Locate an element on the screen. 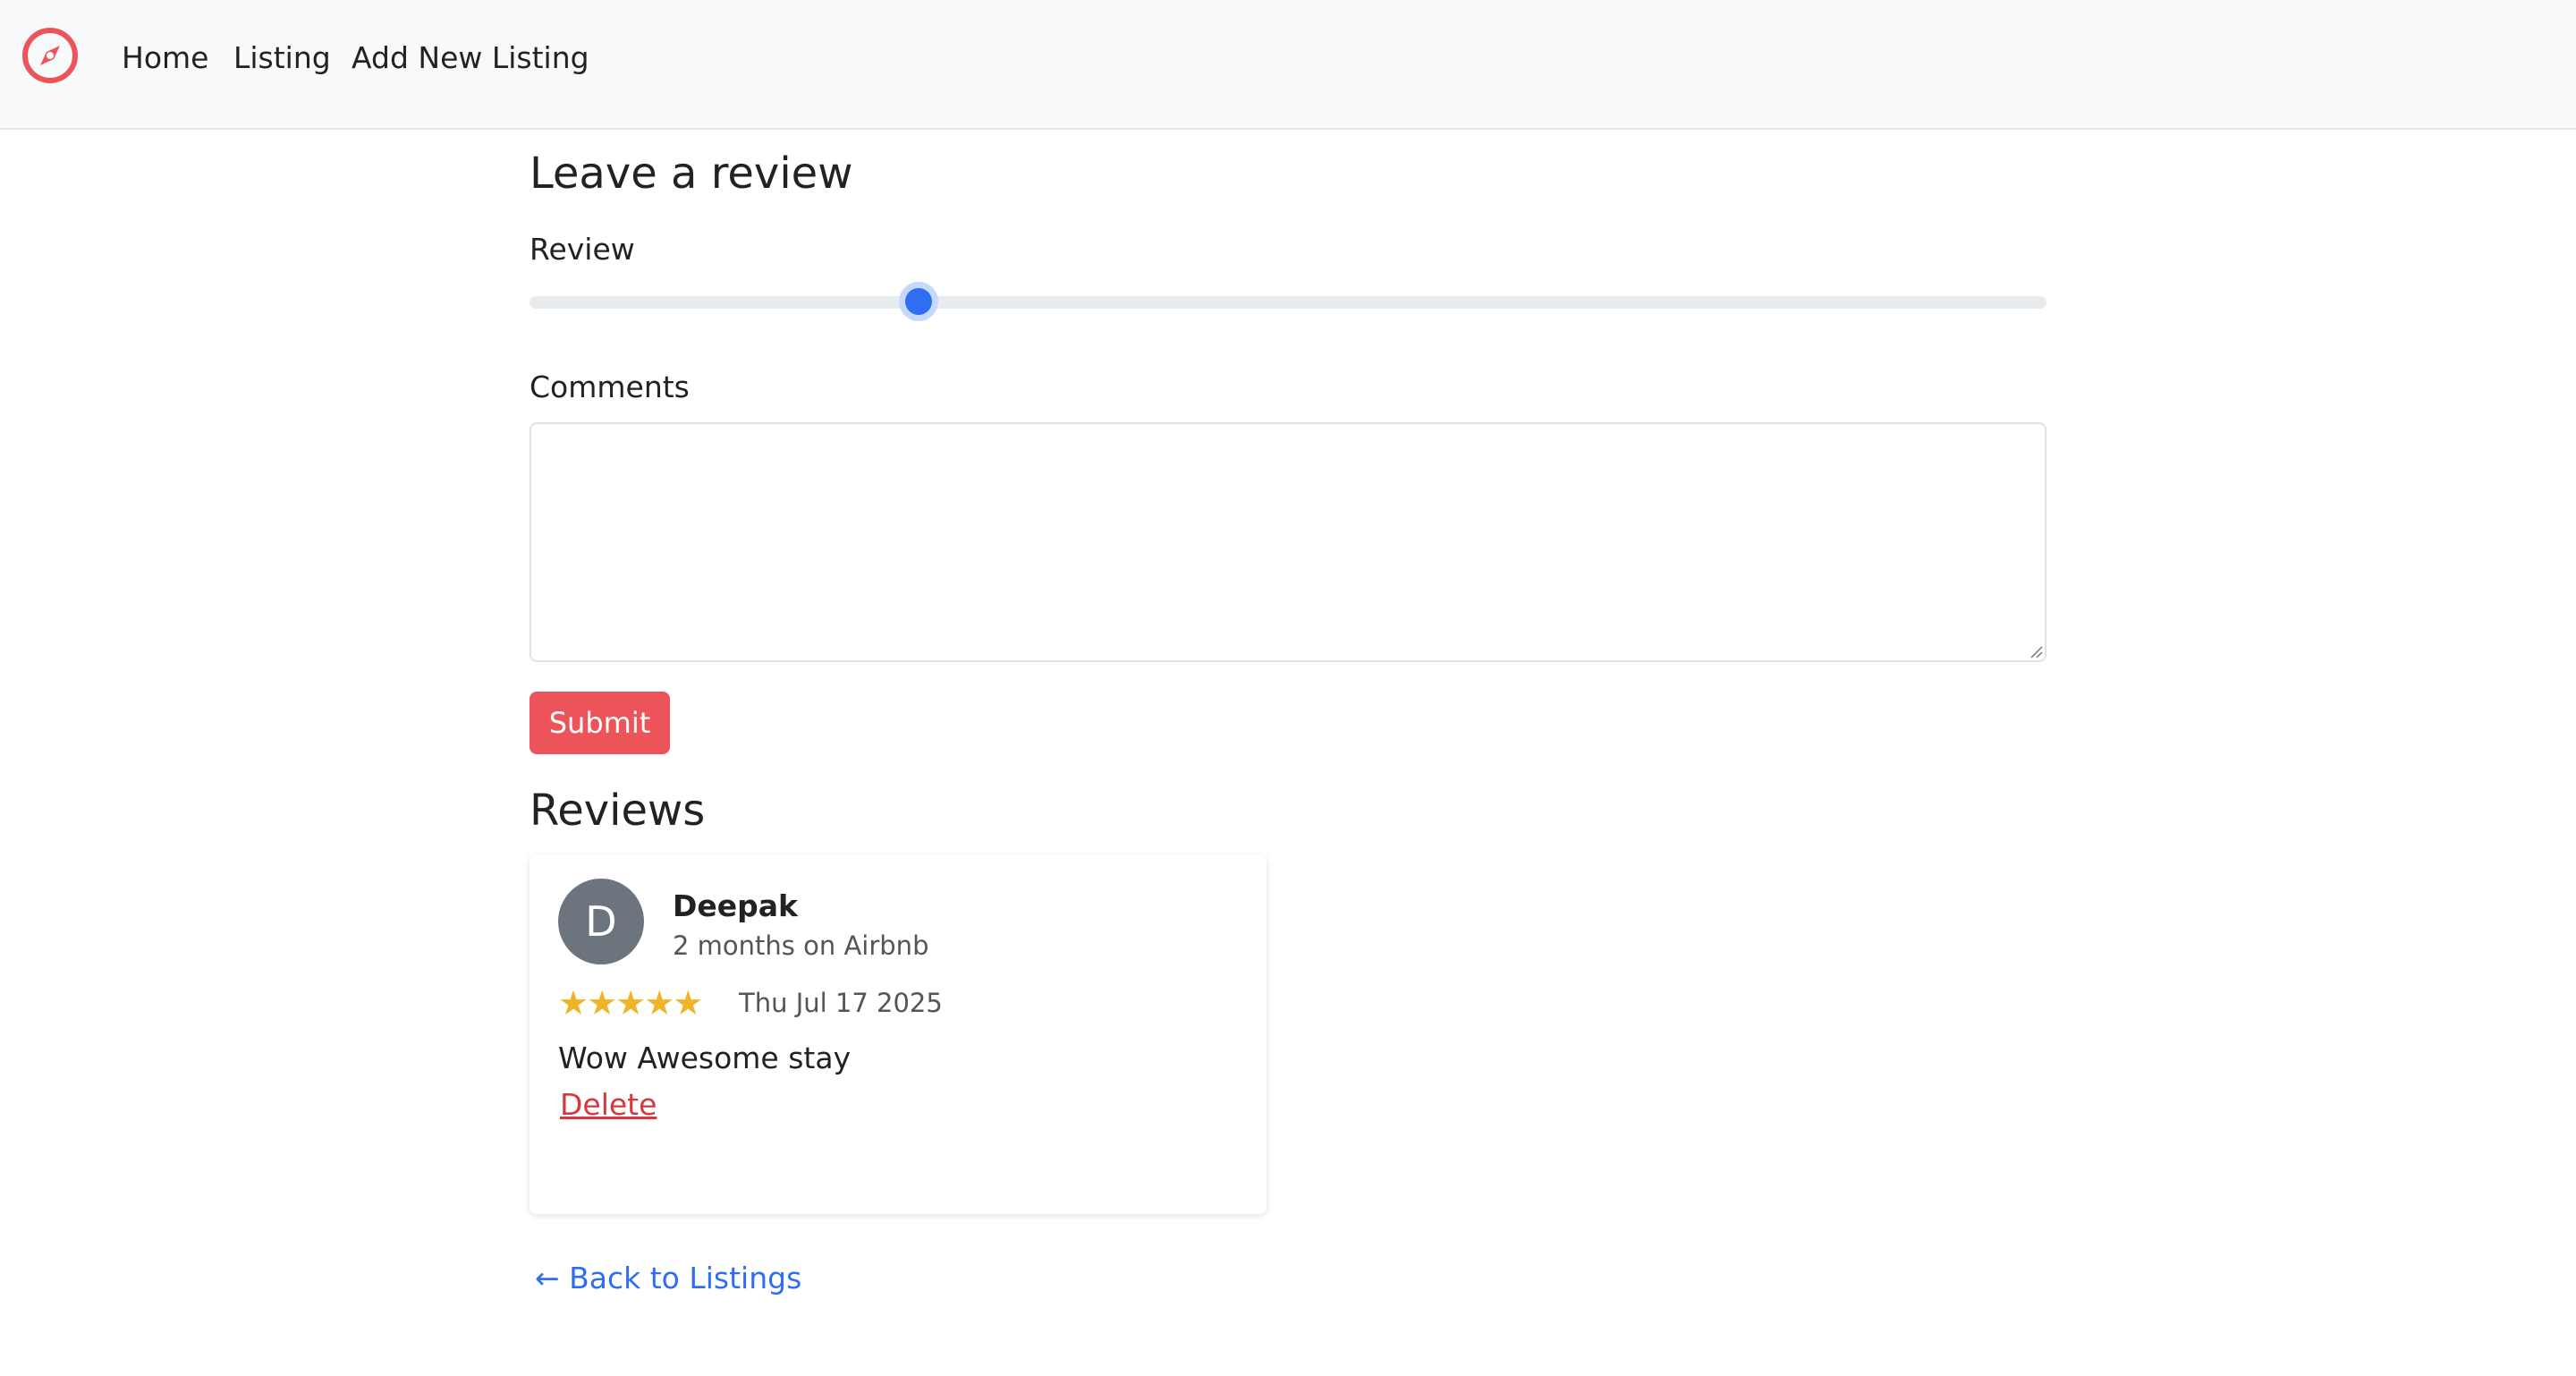 The height and width of the screenshot is (1376, 2576). submit-button: Submit is located at coordinates (600, 723).